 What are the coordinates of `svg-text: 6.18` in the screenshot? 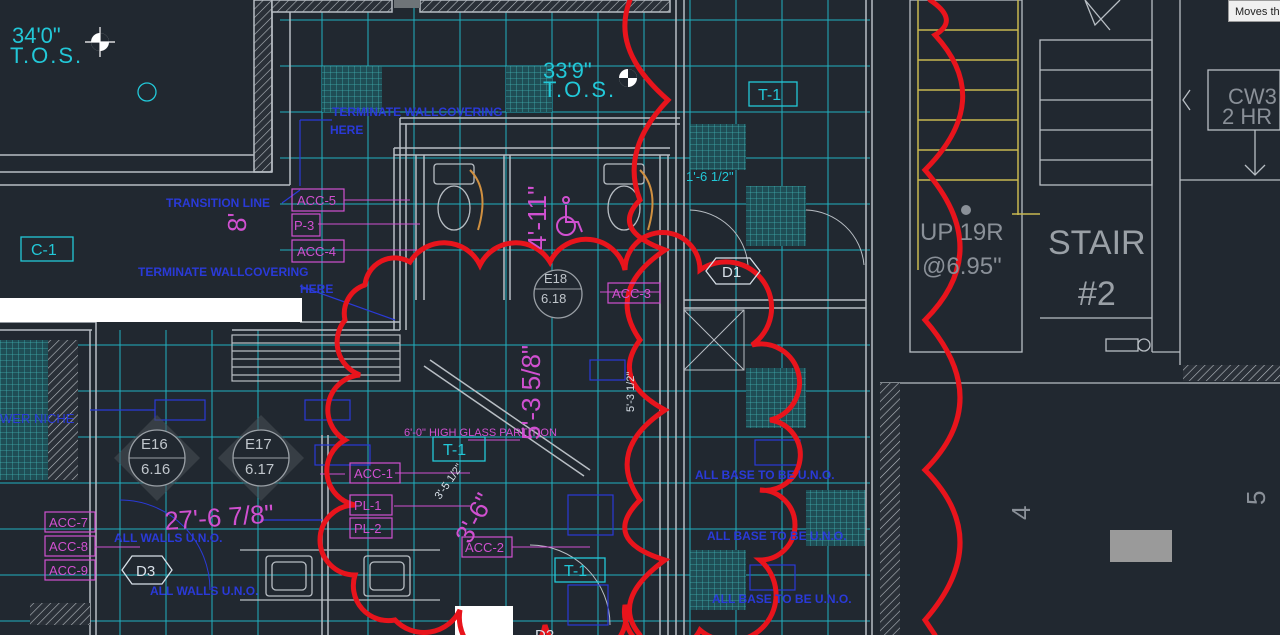 It's located at (553, 298).